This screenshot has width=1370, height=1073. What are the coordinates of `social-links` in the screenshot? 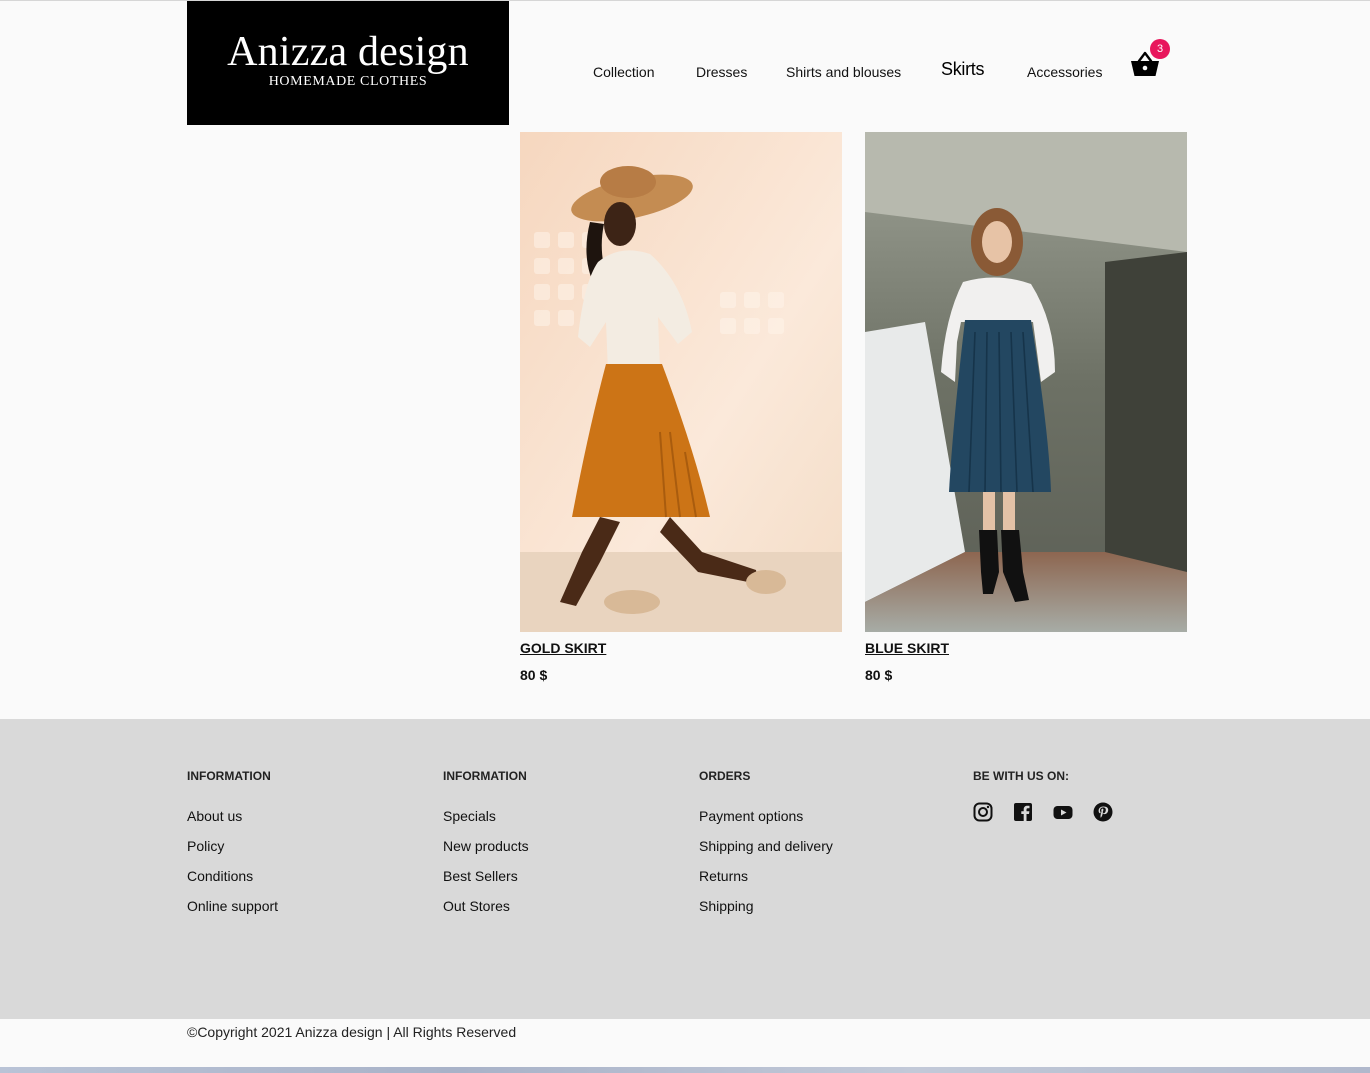 It's located at (1043, 812).